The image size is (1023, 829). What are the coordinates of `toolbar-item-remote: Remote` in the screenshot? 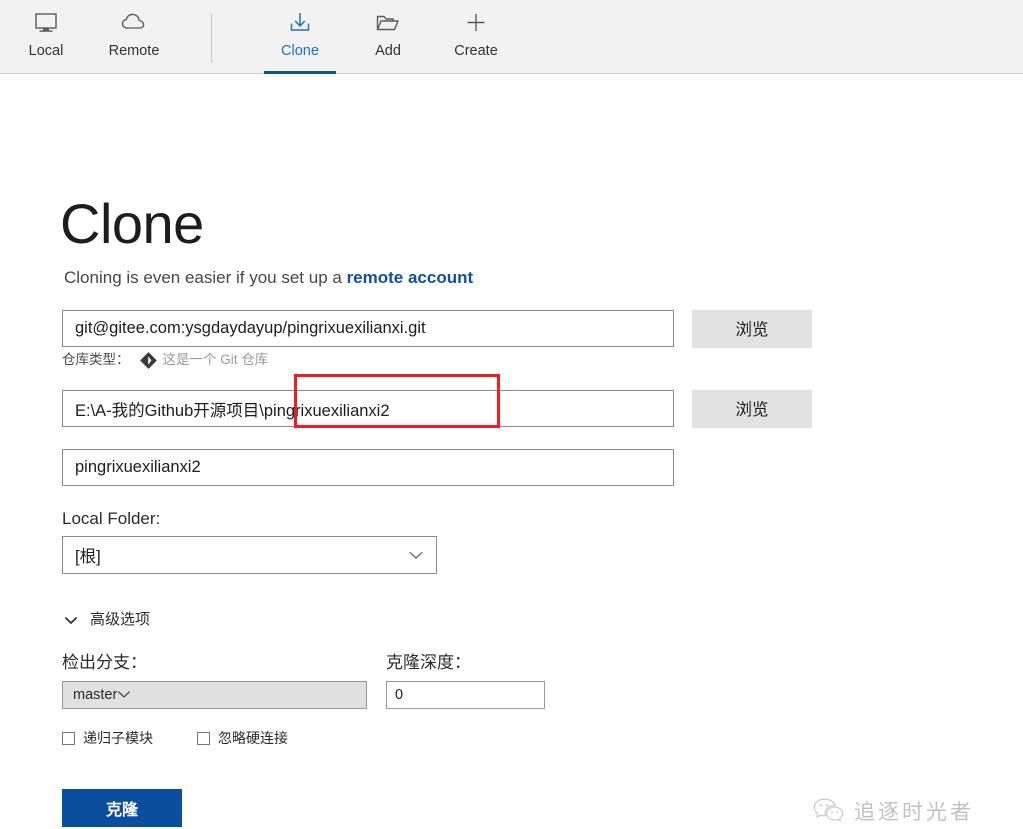 It's located at (134, 37).